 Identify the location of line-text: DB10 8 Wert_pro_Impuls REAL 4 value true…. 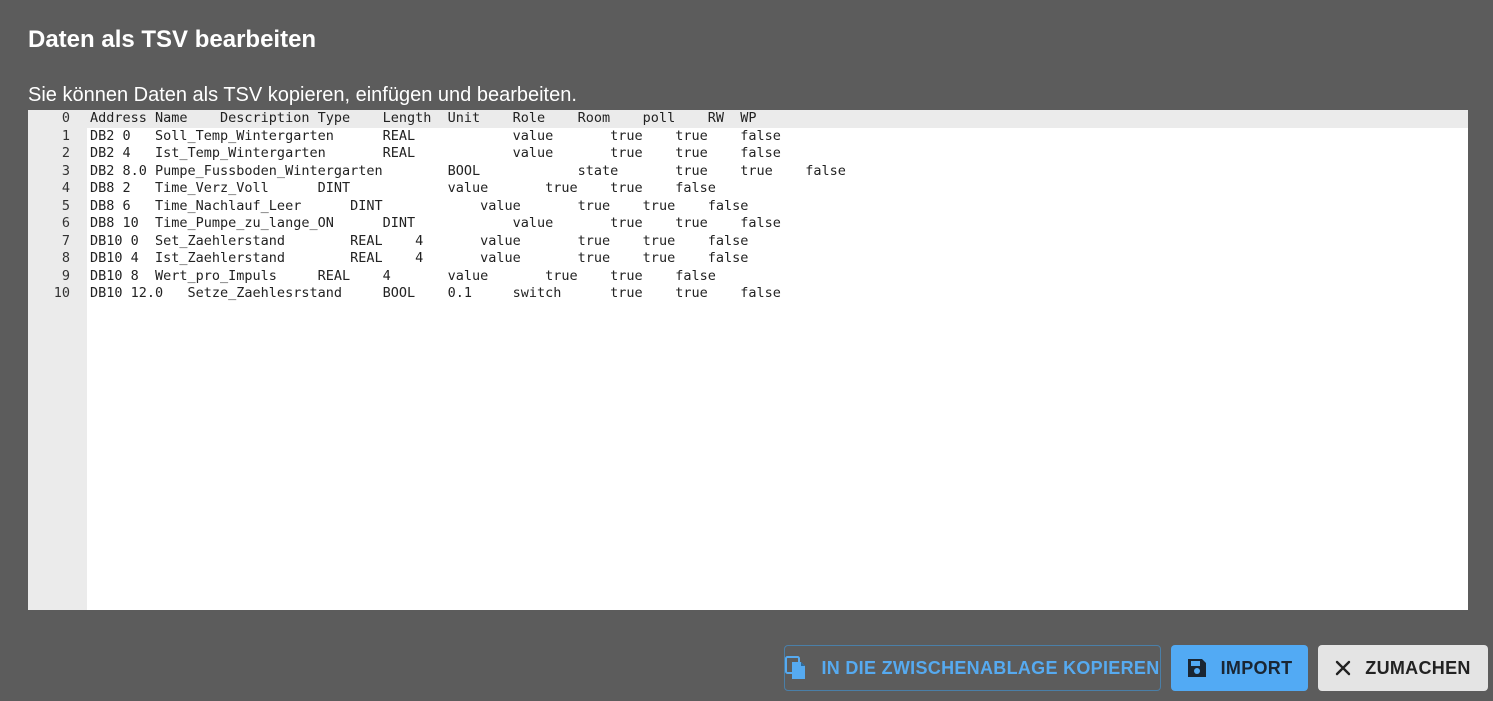
(403, 277).